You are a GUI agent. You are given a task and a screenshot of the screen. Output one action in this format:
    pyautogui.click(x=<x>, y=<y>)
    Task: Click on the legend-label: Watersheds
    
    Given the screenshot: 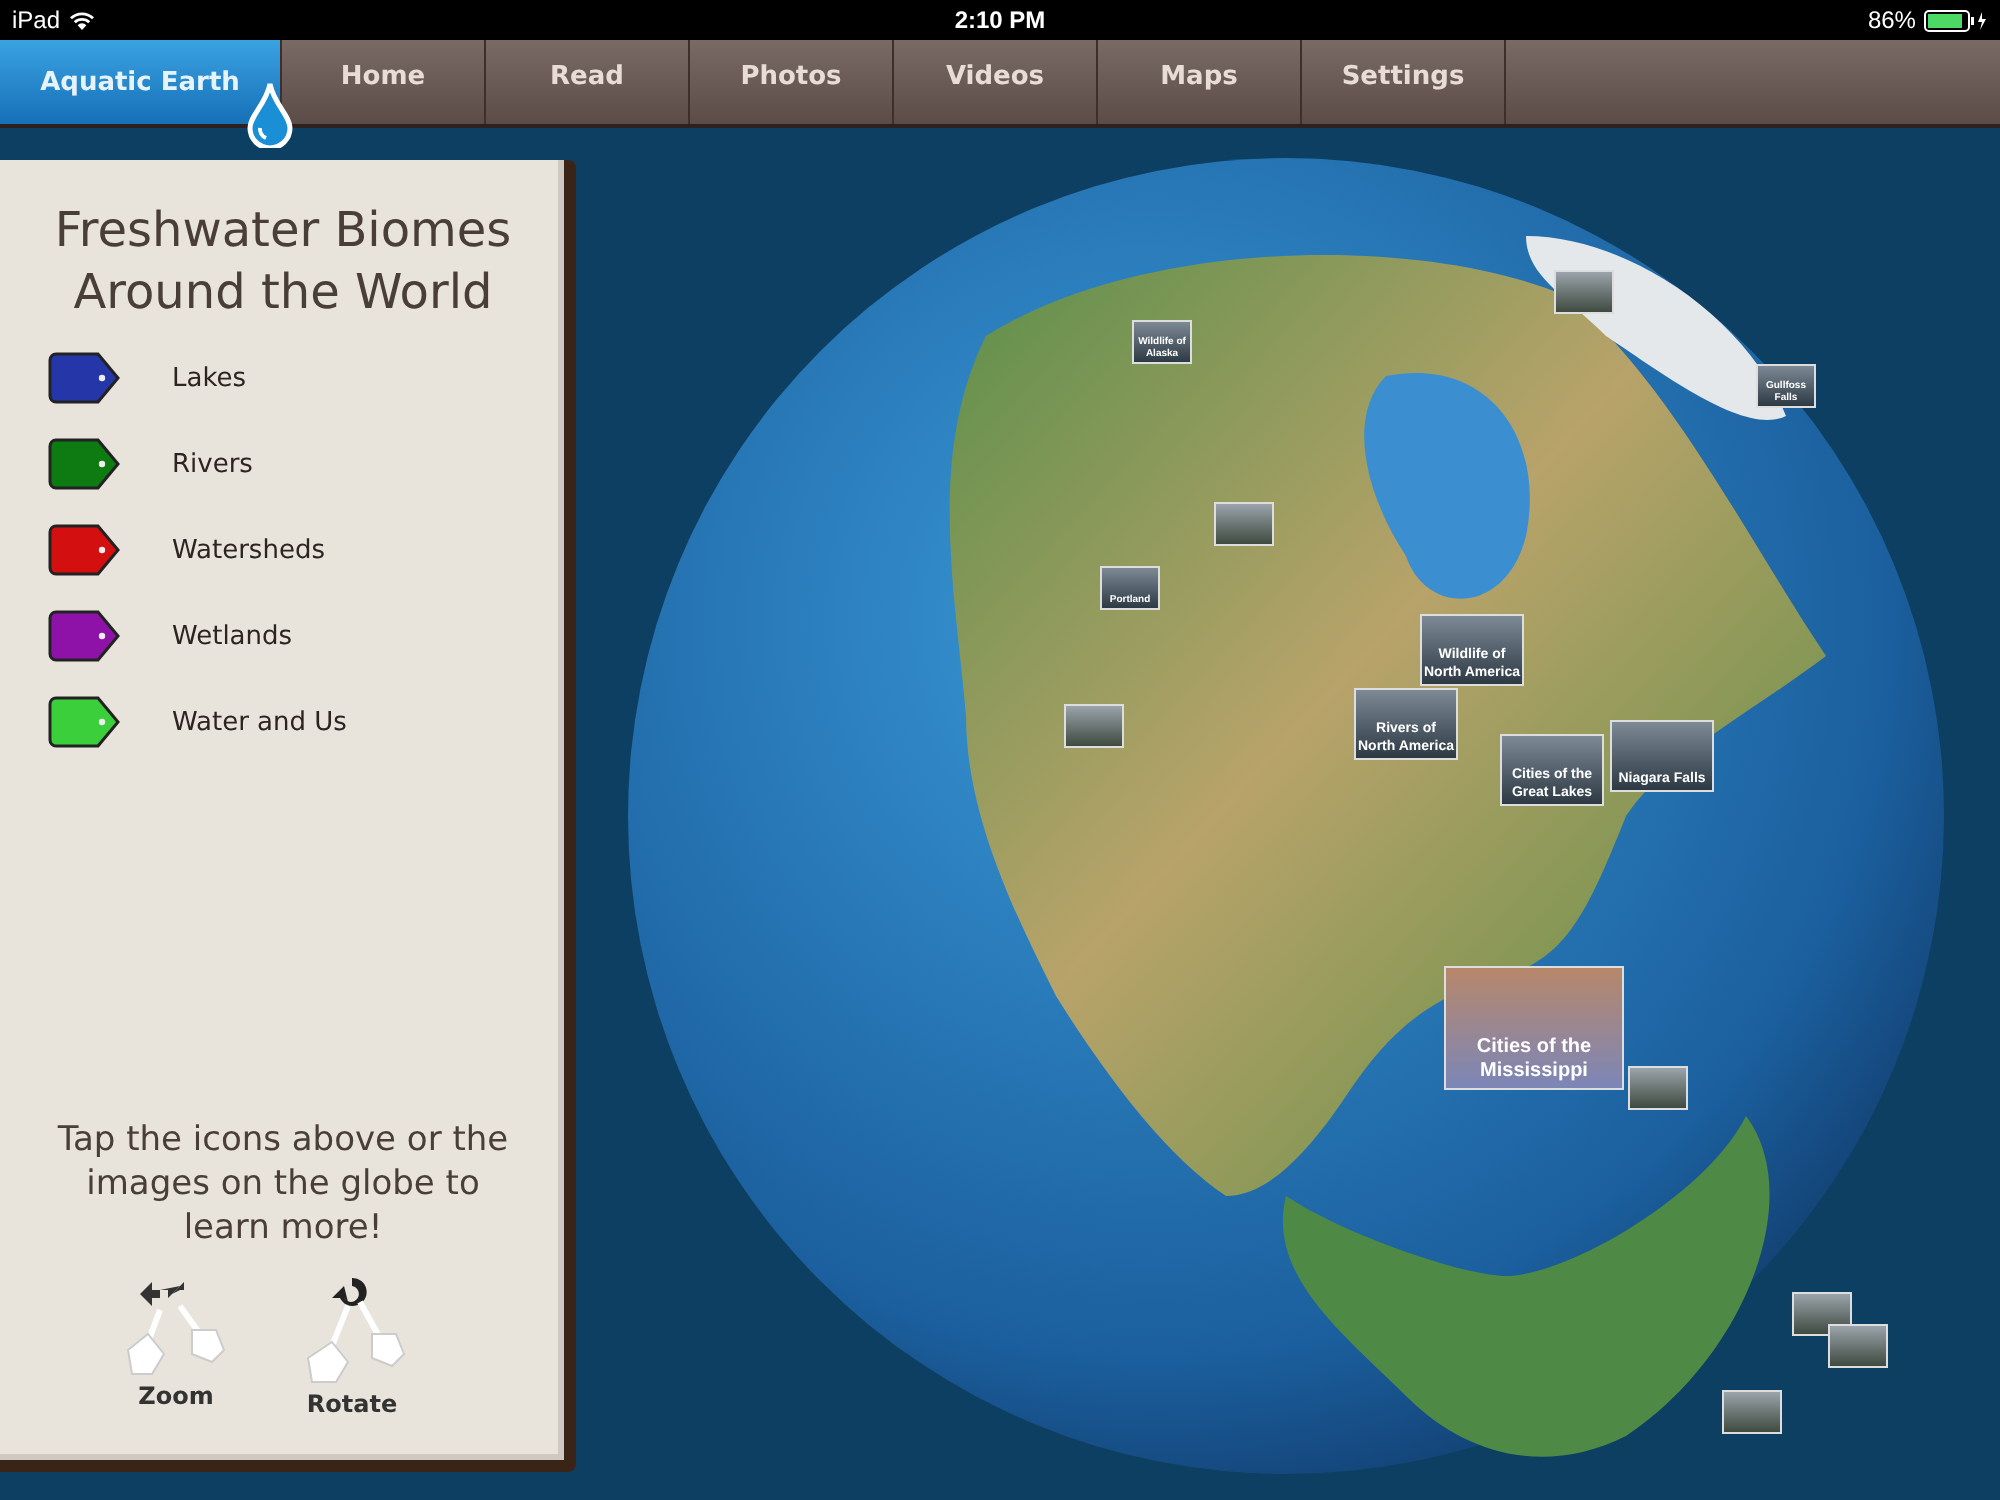 What is the action you would take?
    pyautogui.click(x=248, y=550)
    